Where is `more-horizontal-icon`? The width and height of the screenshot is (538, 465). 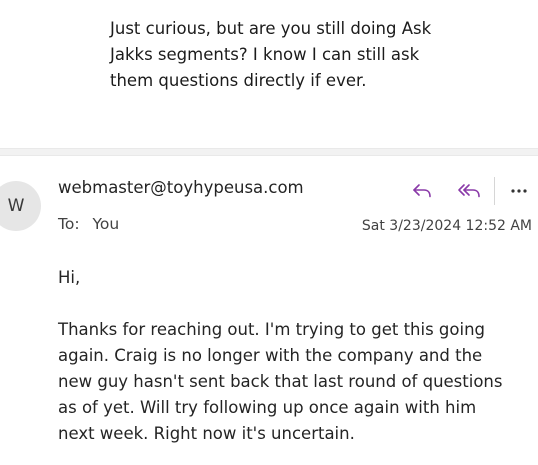 more-horizontal-icon is located at coordinates (519, 191).